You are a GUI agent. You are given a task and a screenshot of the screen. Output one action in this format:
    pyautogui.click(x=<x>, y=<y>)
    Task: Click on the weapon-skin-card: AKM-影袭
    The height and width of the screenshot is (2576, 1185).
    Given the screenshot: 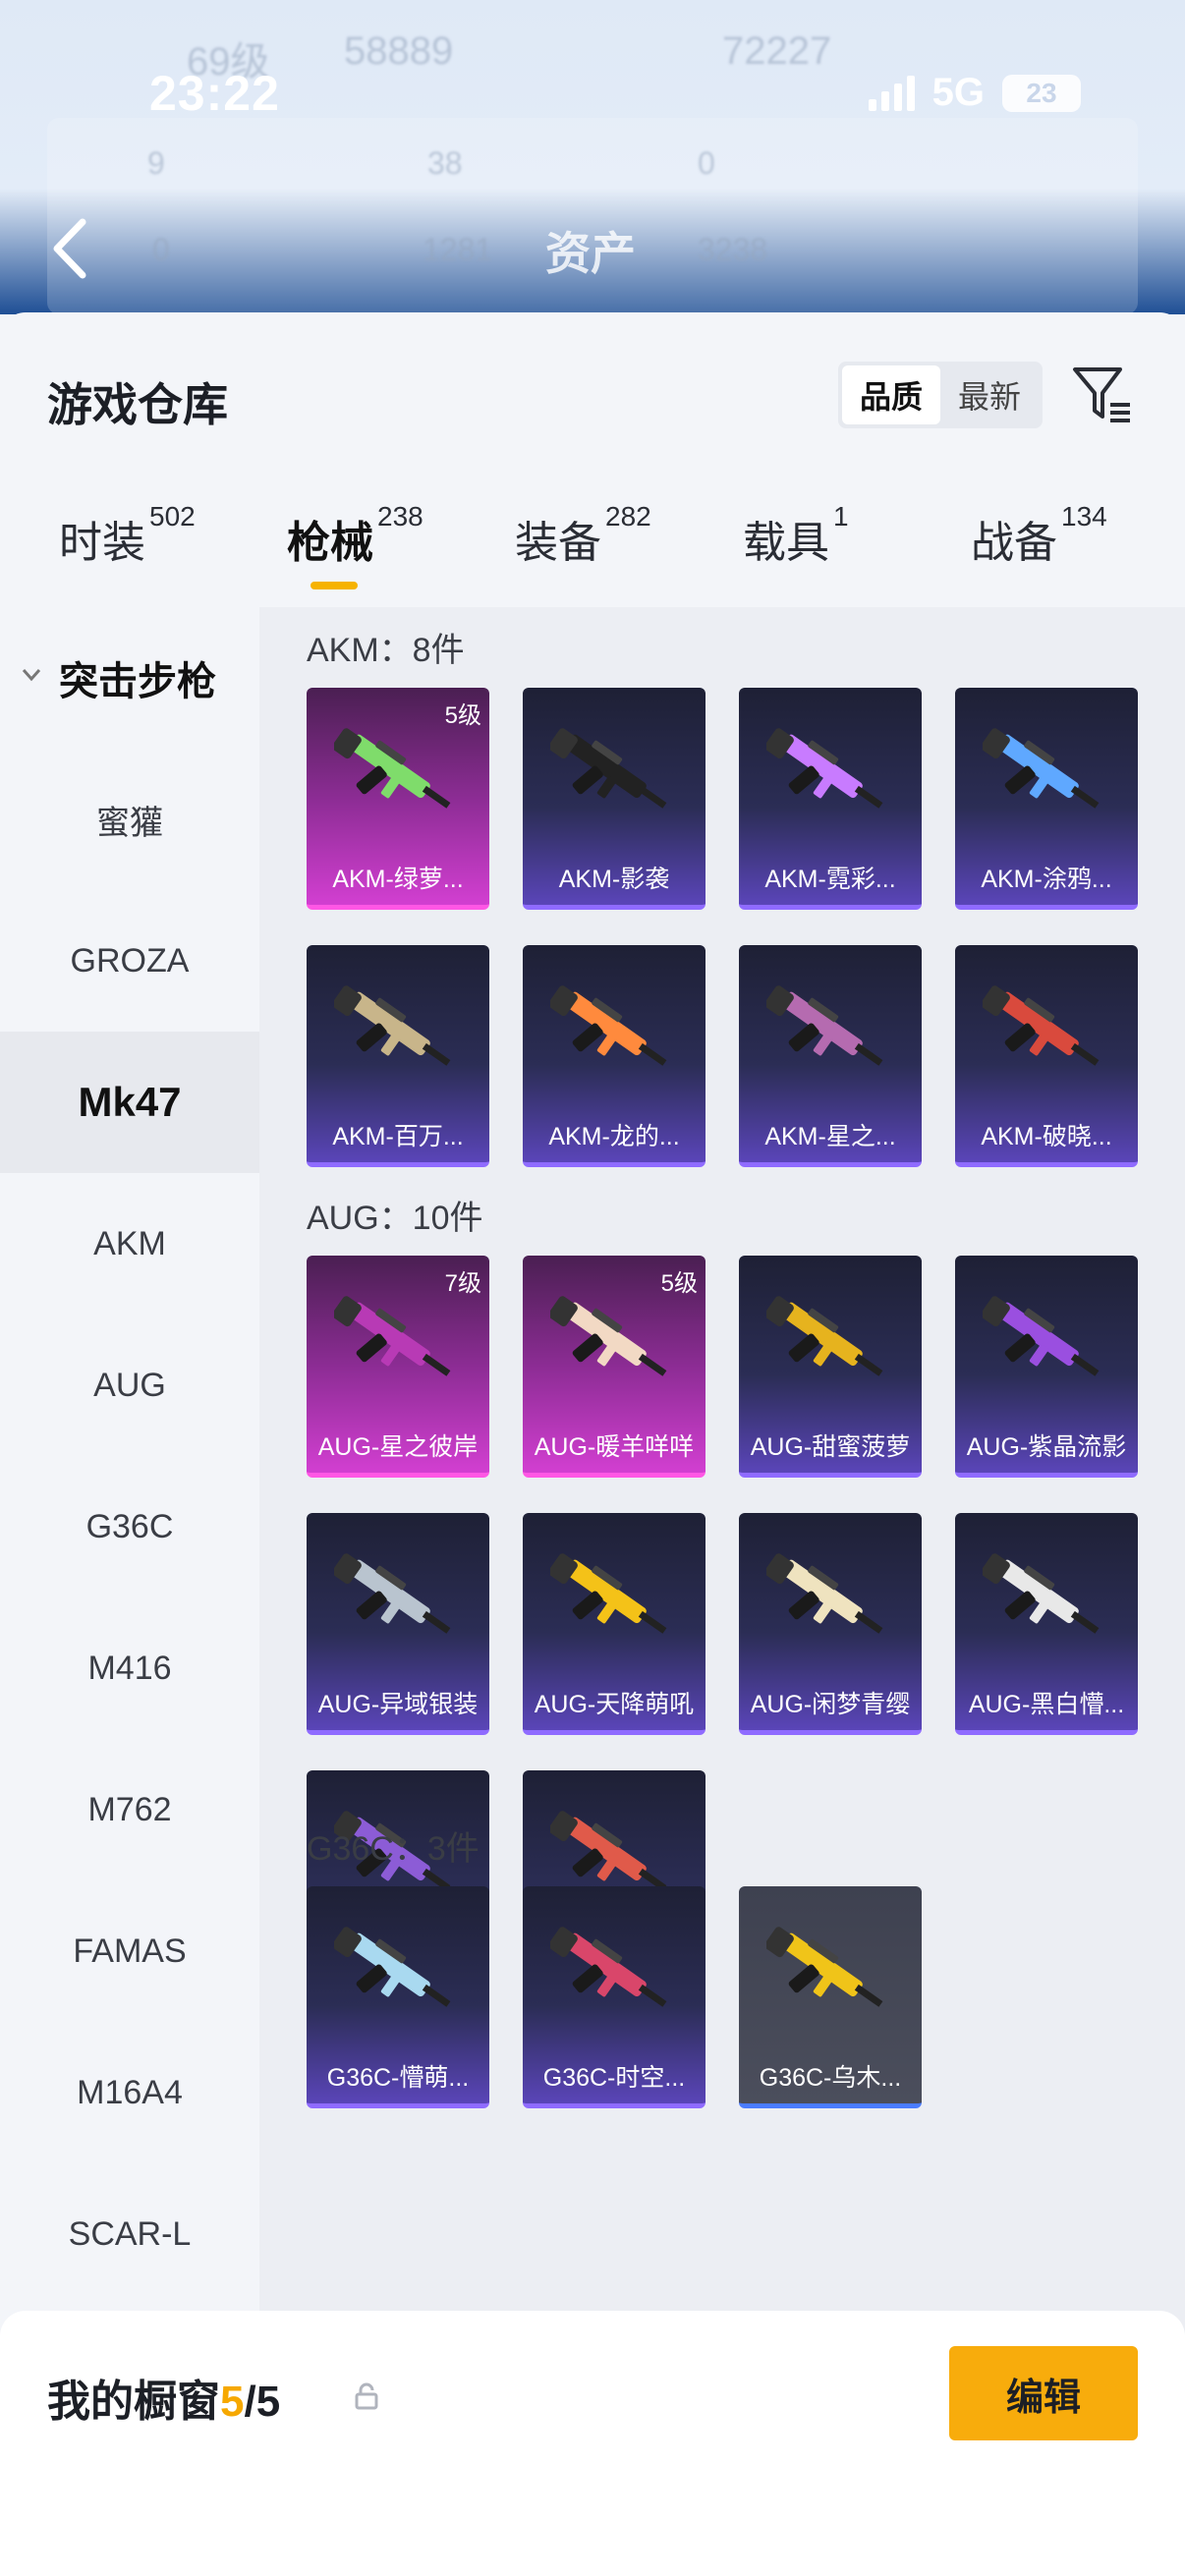 What is the action you would take?
    pyautogui.click(x=614, y=799)
    